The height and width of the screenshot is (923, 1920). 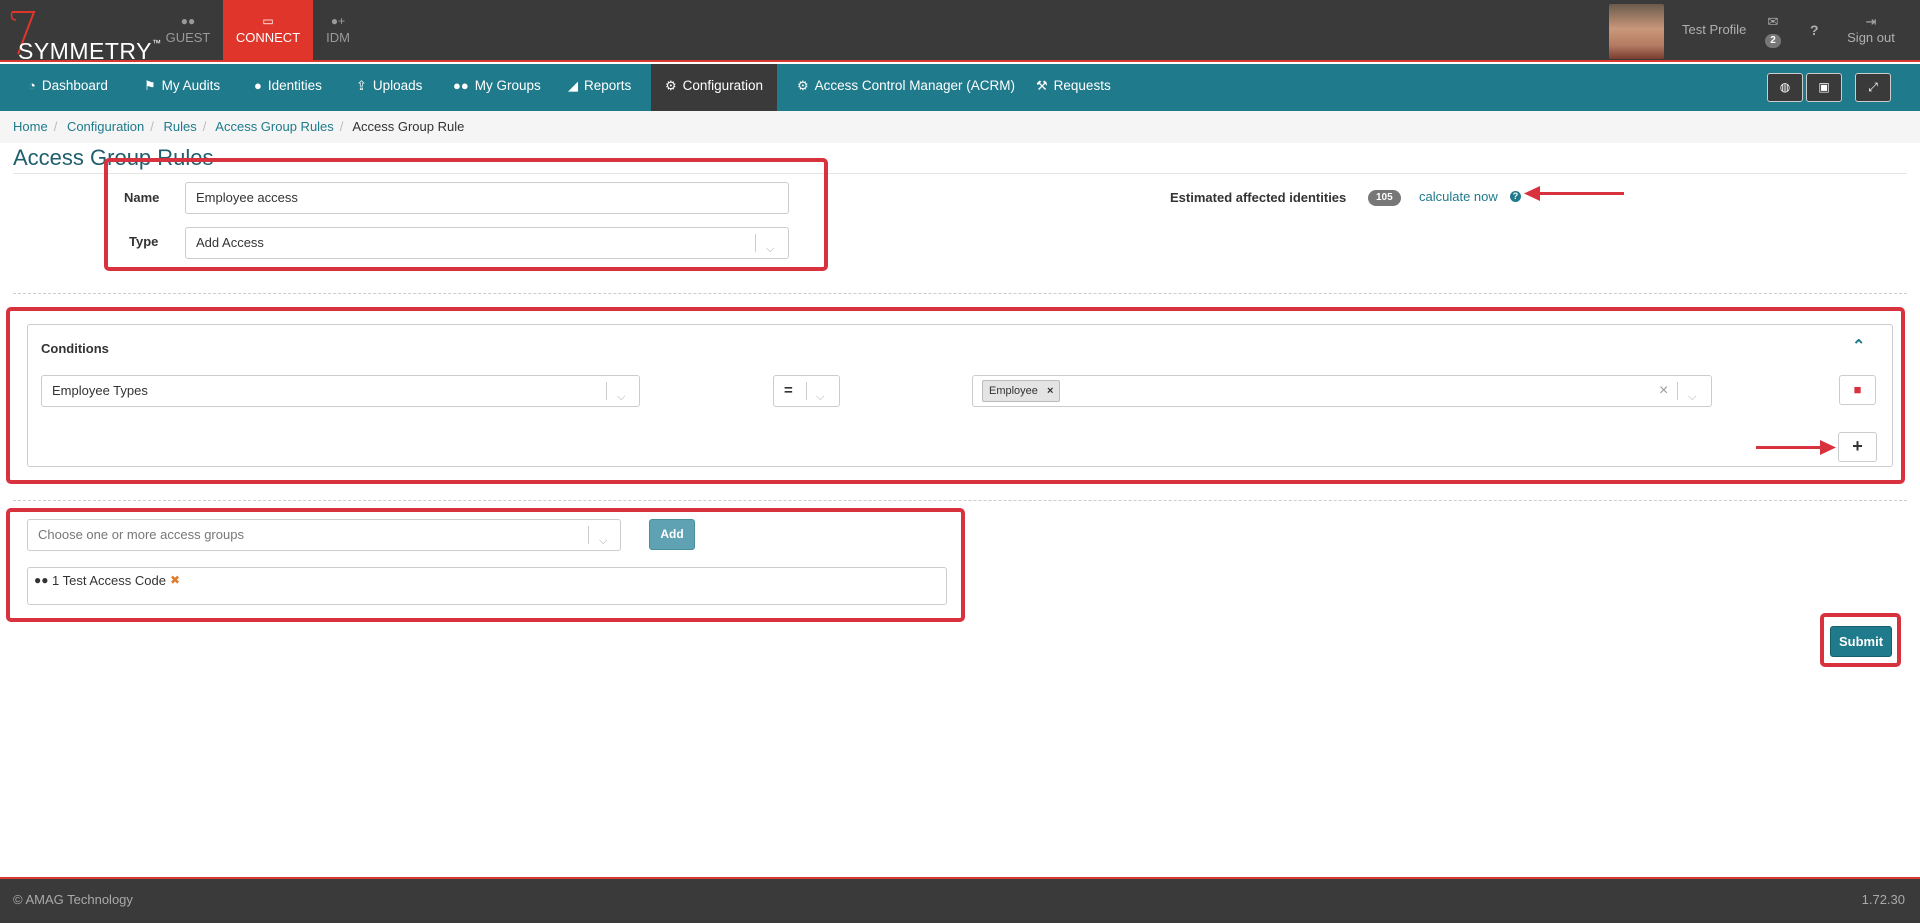 What do you see at coordinates (247, 197) in the screenshot?
I see `name-input-value: Employee access` at bounding box center [247, 197].